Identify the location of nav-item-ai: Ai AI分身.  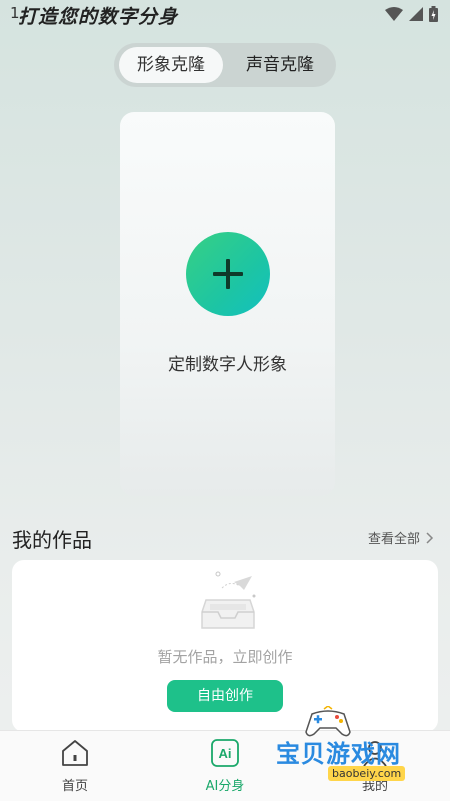
(225, 766).